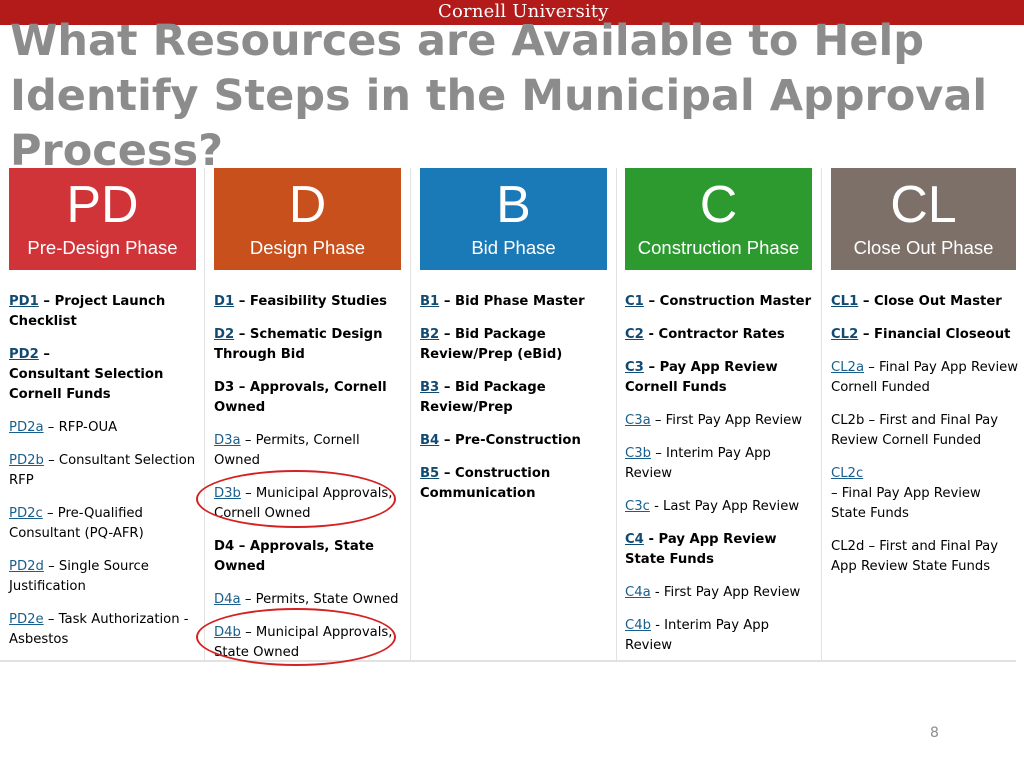 The height and width of the screenshot is (768, 1024). Describe the element at coordinates (638, 420) in the screenshot. I see `resource-link: C3a` at that location.